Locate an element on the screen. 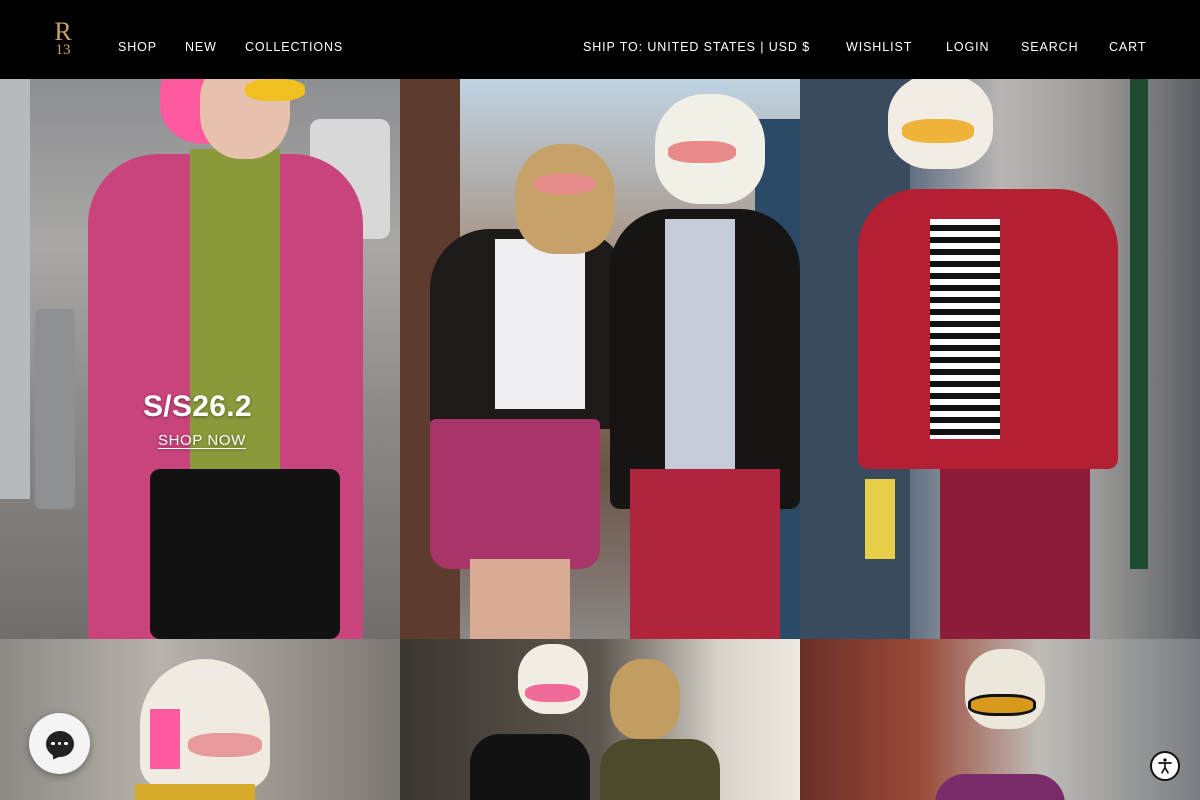  red-trousers-shape is located at coordinates (705, 554).